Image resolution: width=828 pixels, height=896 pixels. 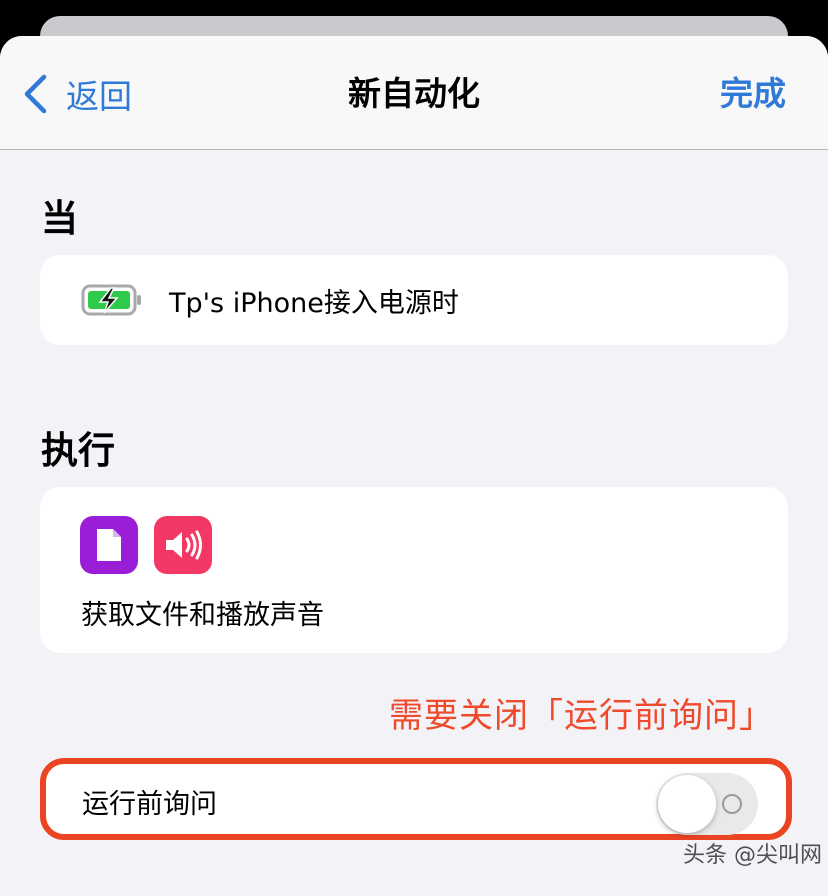 I want to click on trigger-text: Tp's iPhone接入电源时, so click(x=314, y=303).